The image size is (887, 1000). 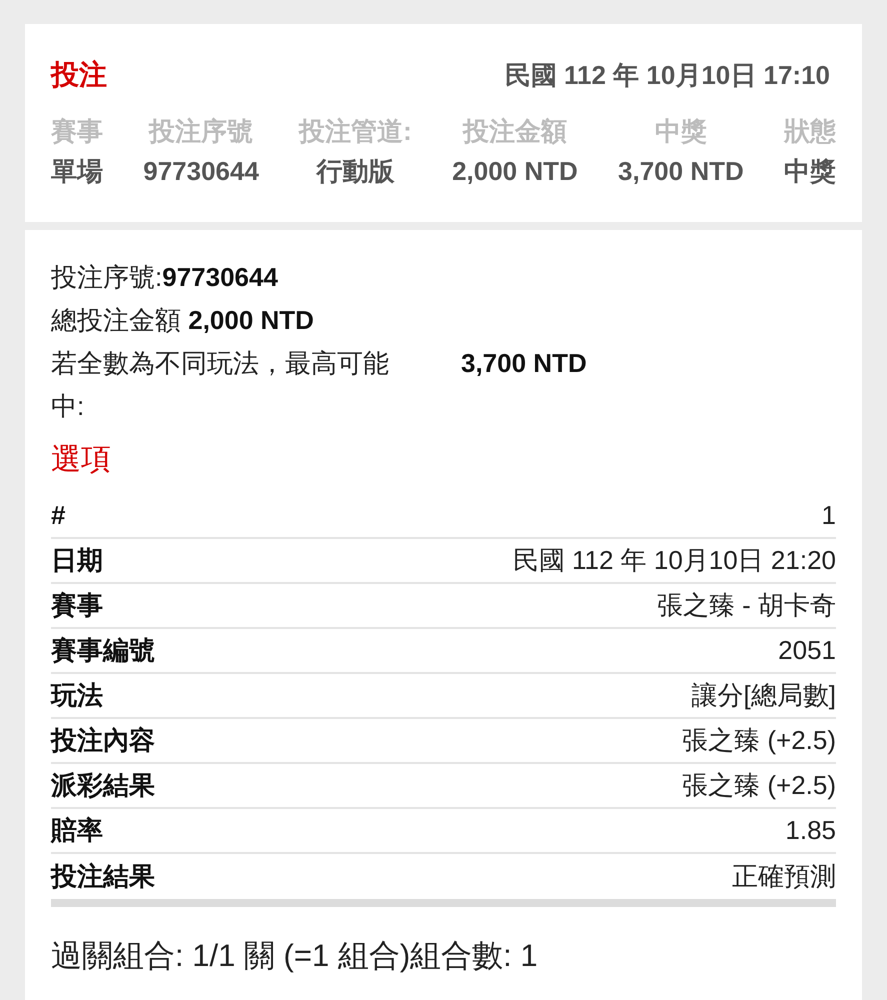 What do you see at coordinates (515, 171) in the screenshot?
I see `column-value: 2,000 NTD` at bounding box center [515, 171].